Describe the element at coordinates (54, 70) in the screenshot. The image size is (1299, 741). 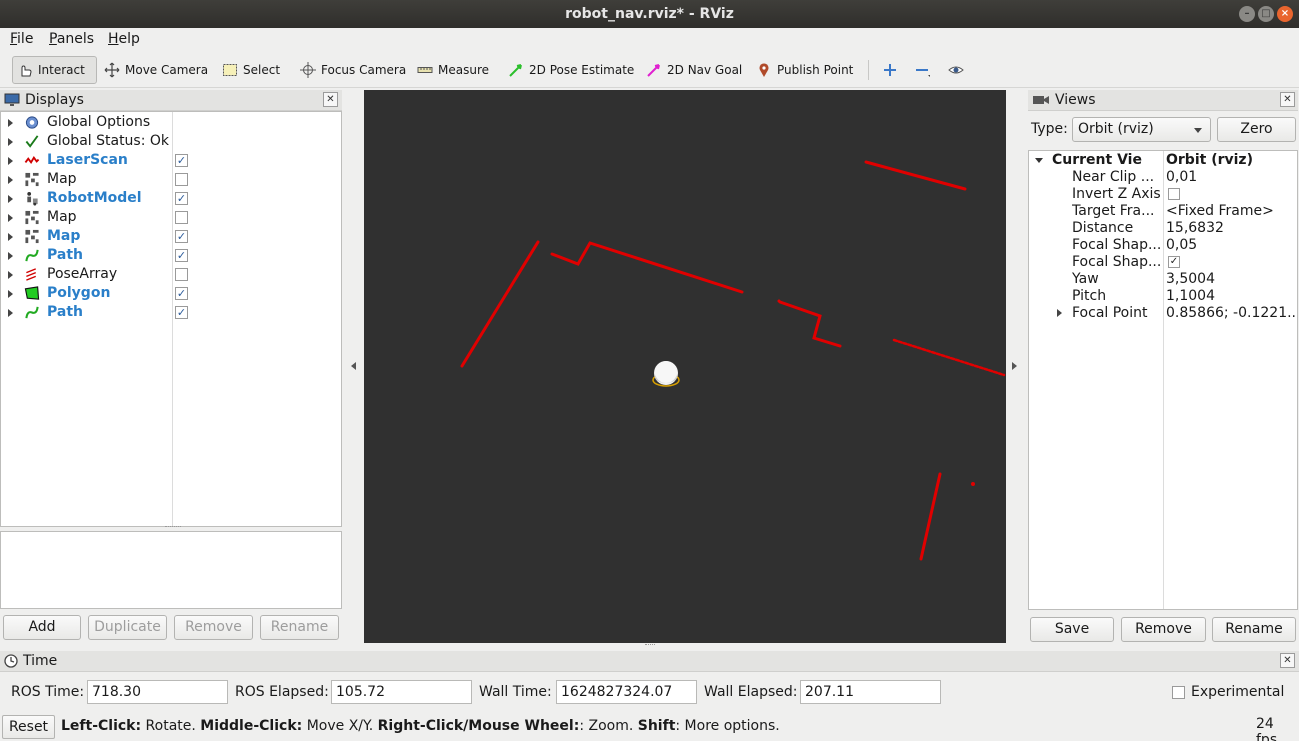
I see `interact-tool-button: Interact` at that location.